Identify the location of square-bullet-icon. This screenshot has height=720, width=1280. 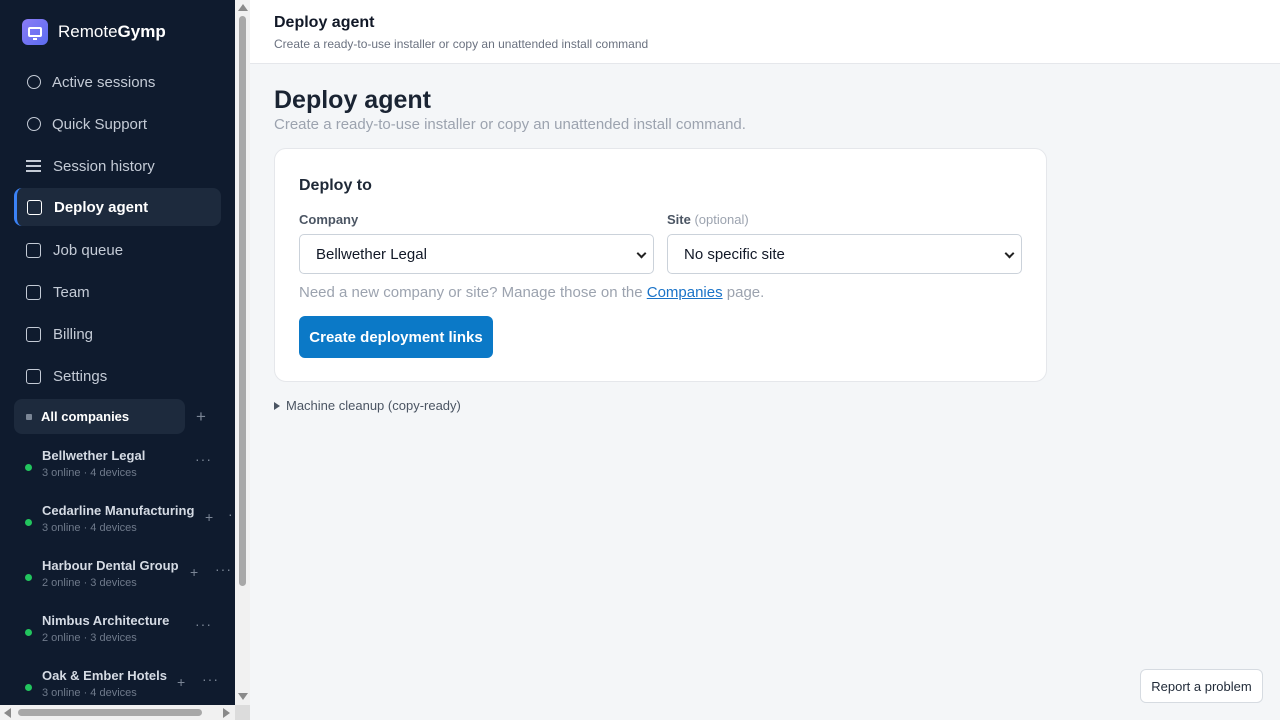
(29, 416).